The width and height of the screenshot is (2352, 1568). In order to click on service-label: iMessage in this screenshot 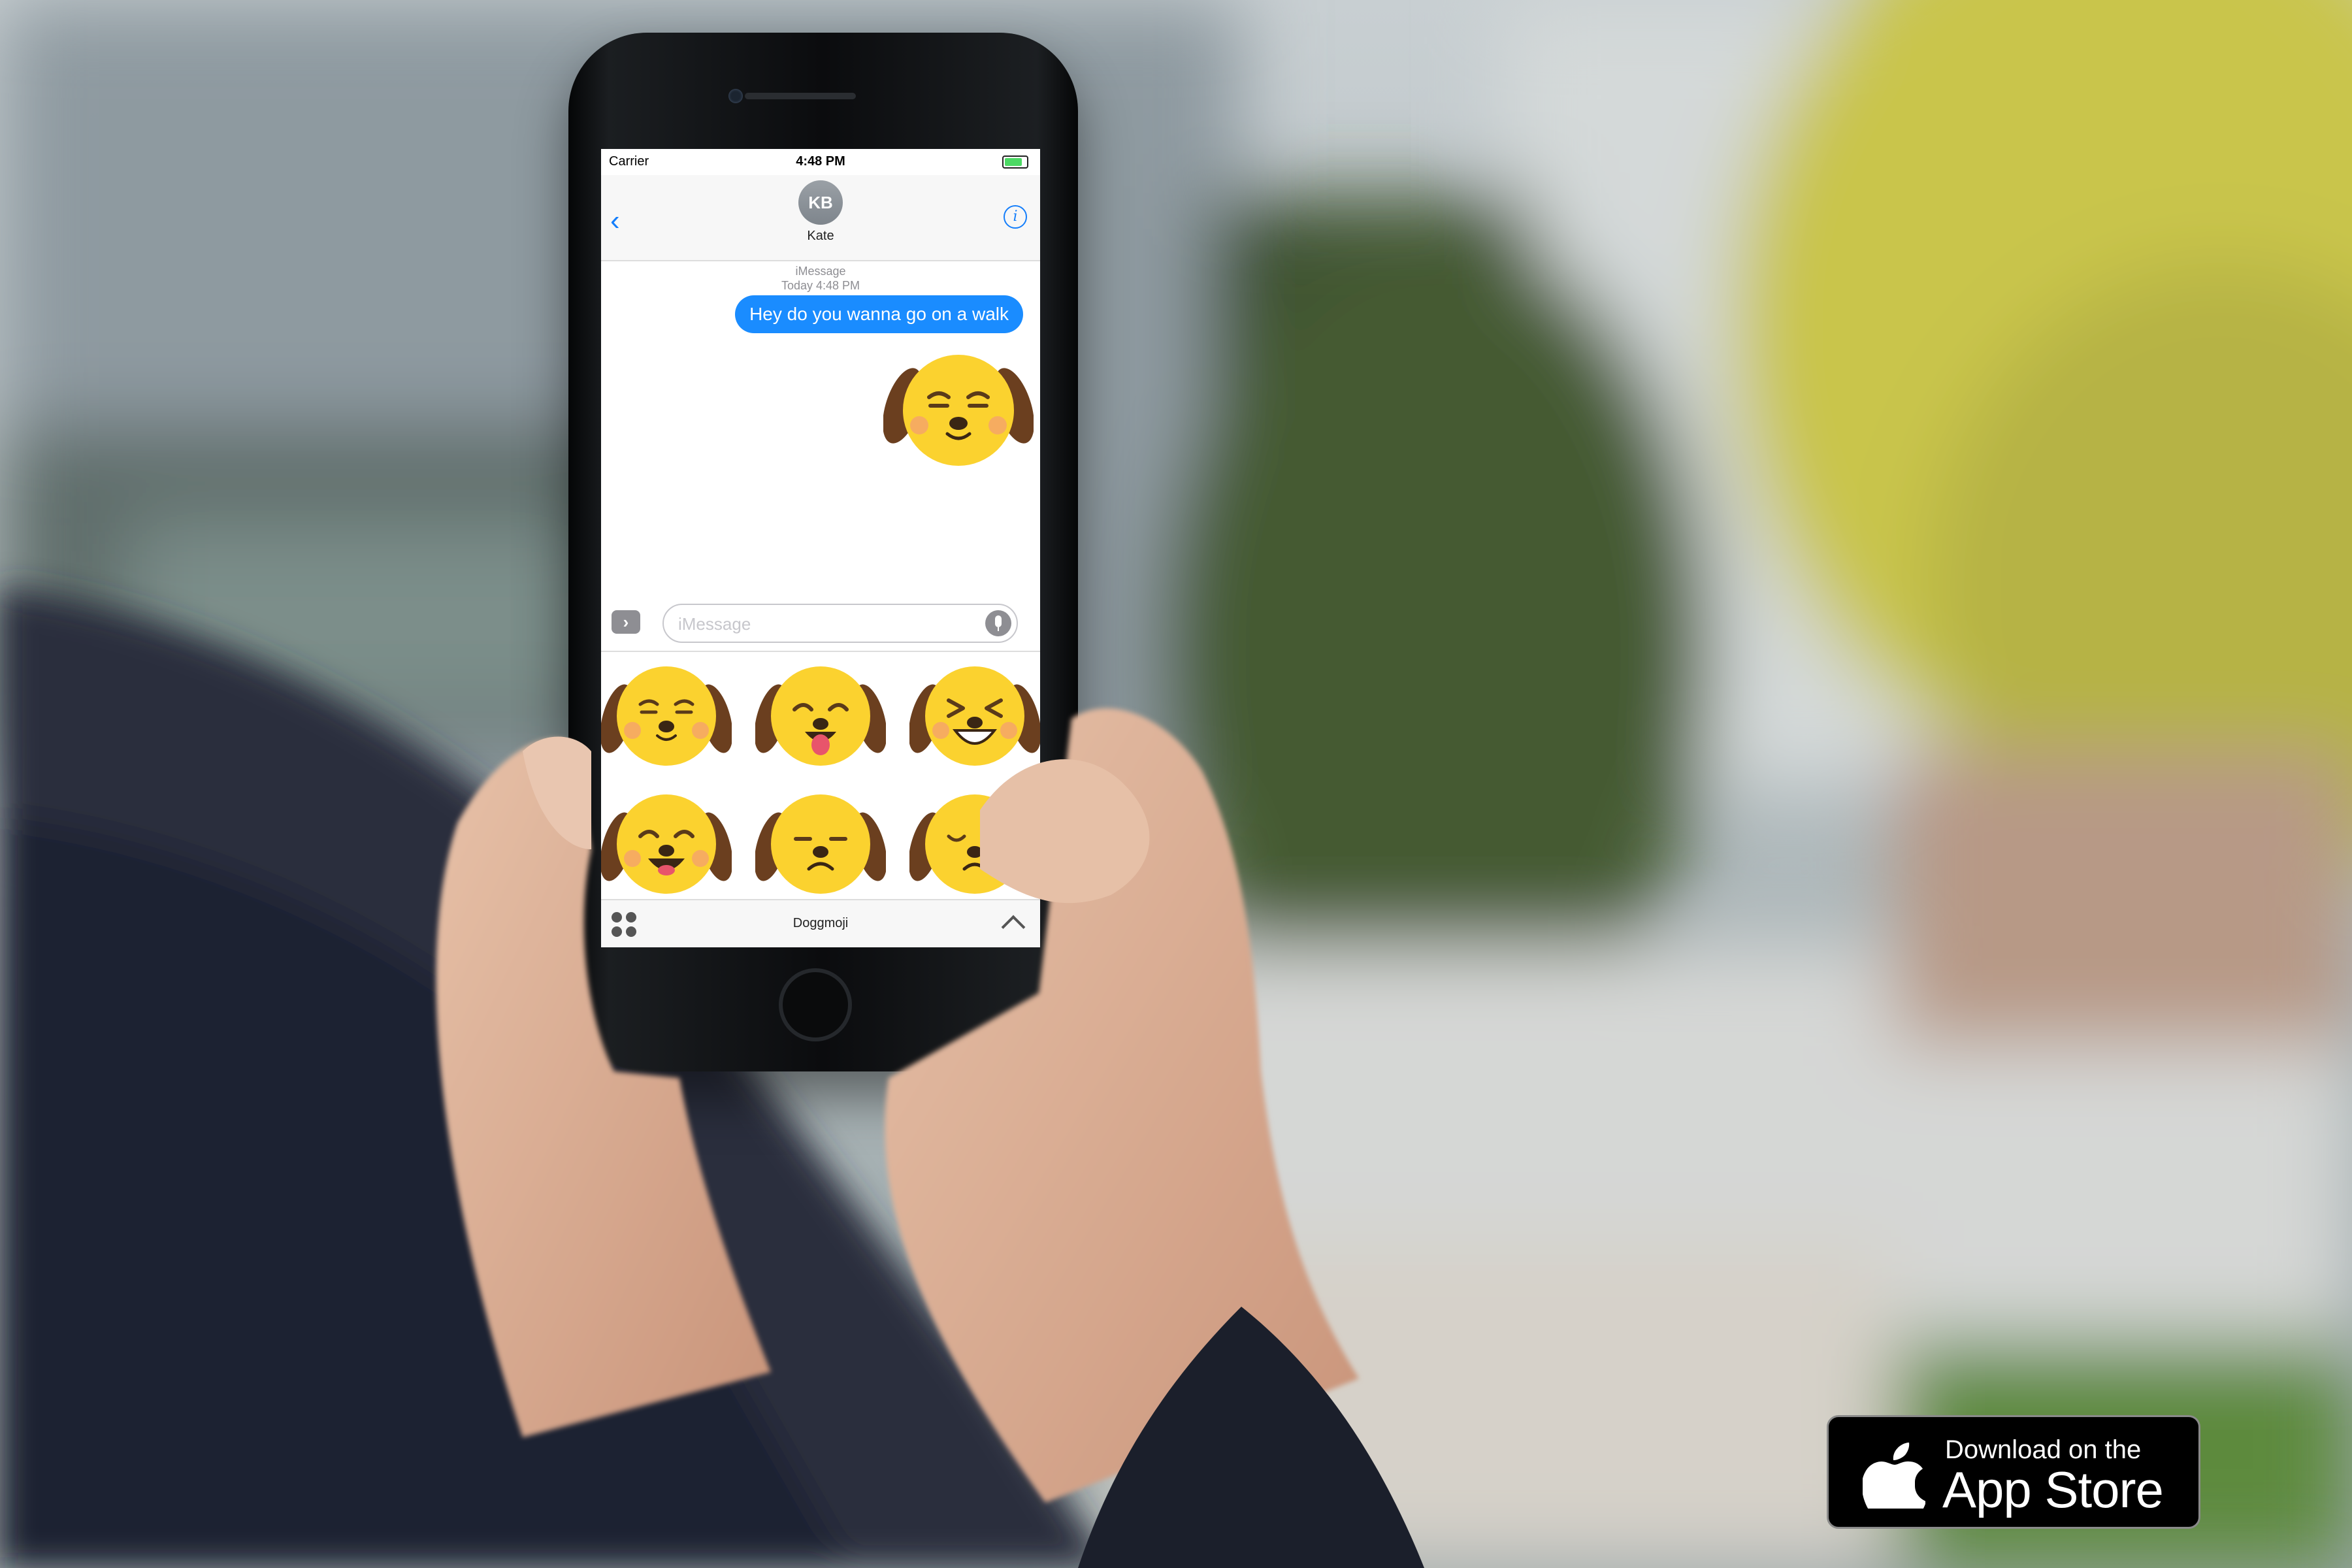, I will do `click(820, 271)`.